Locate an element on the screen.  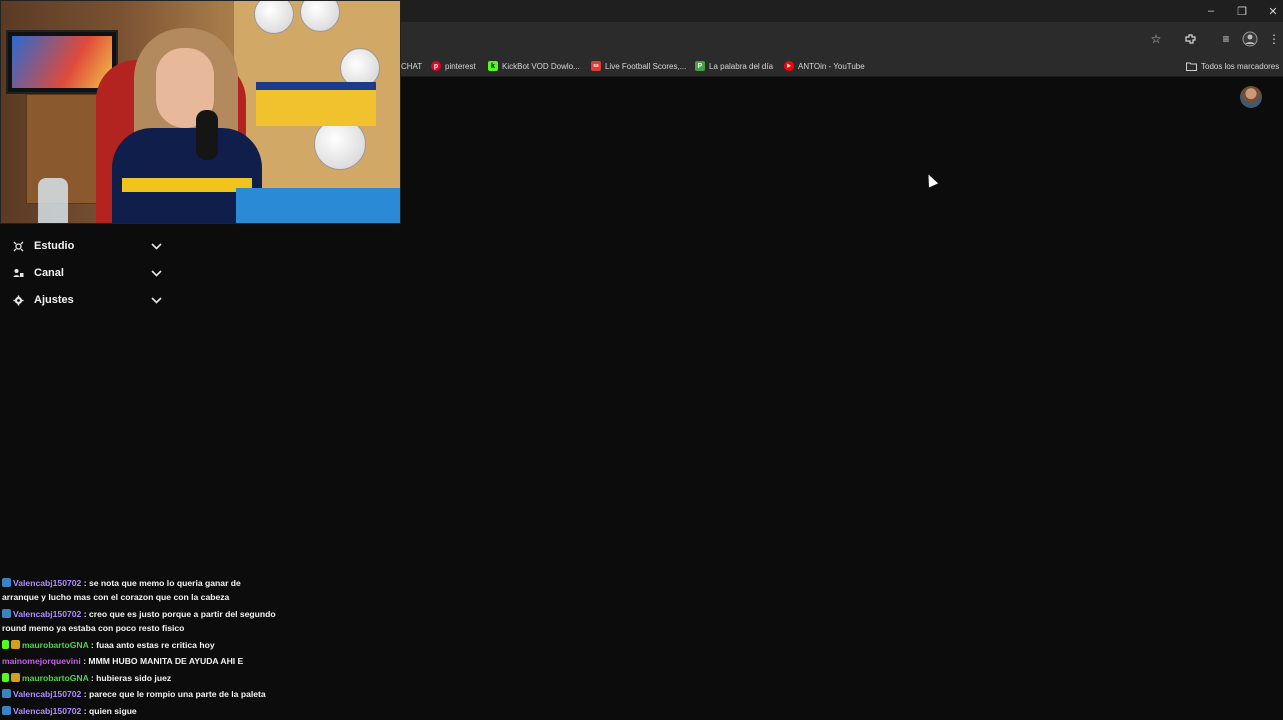
bookmark-label: pinterest is located at coordinates (460, 66).